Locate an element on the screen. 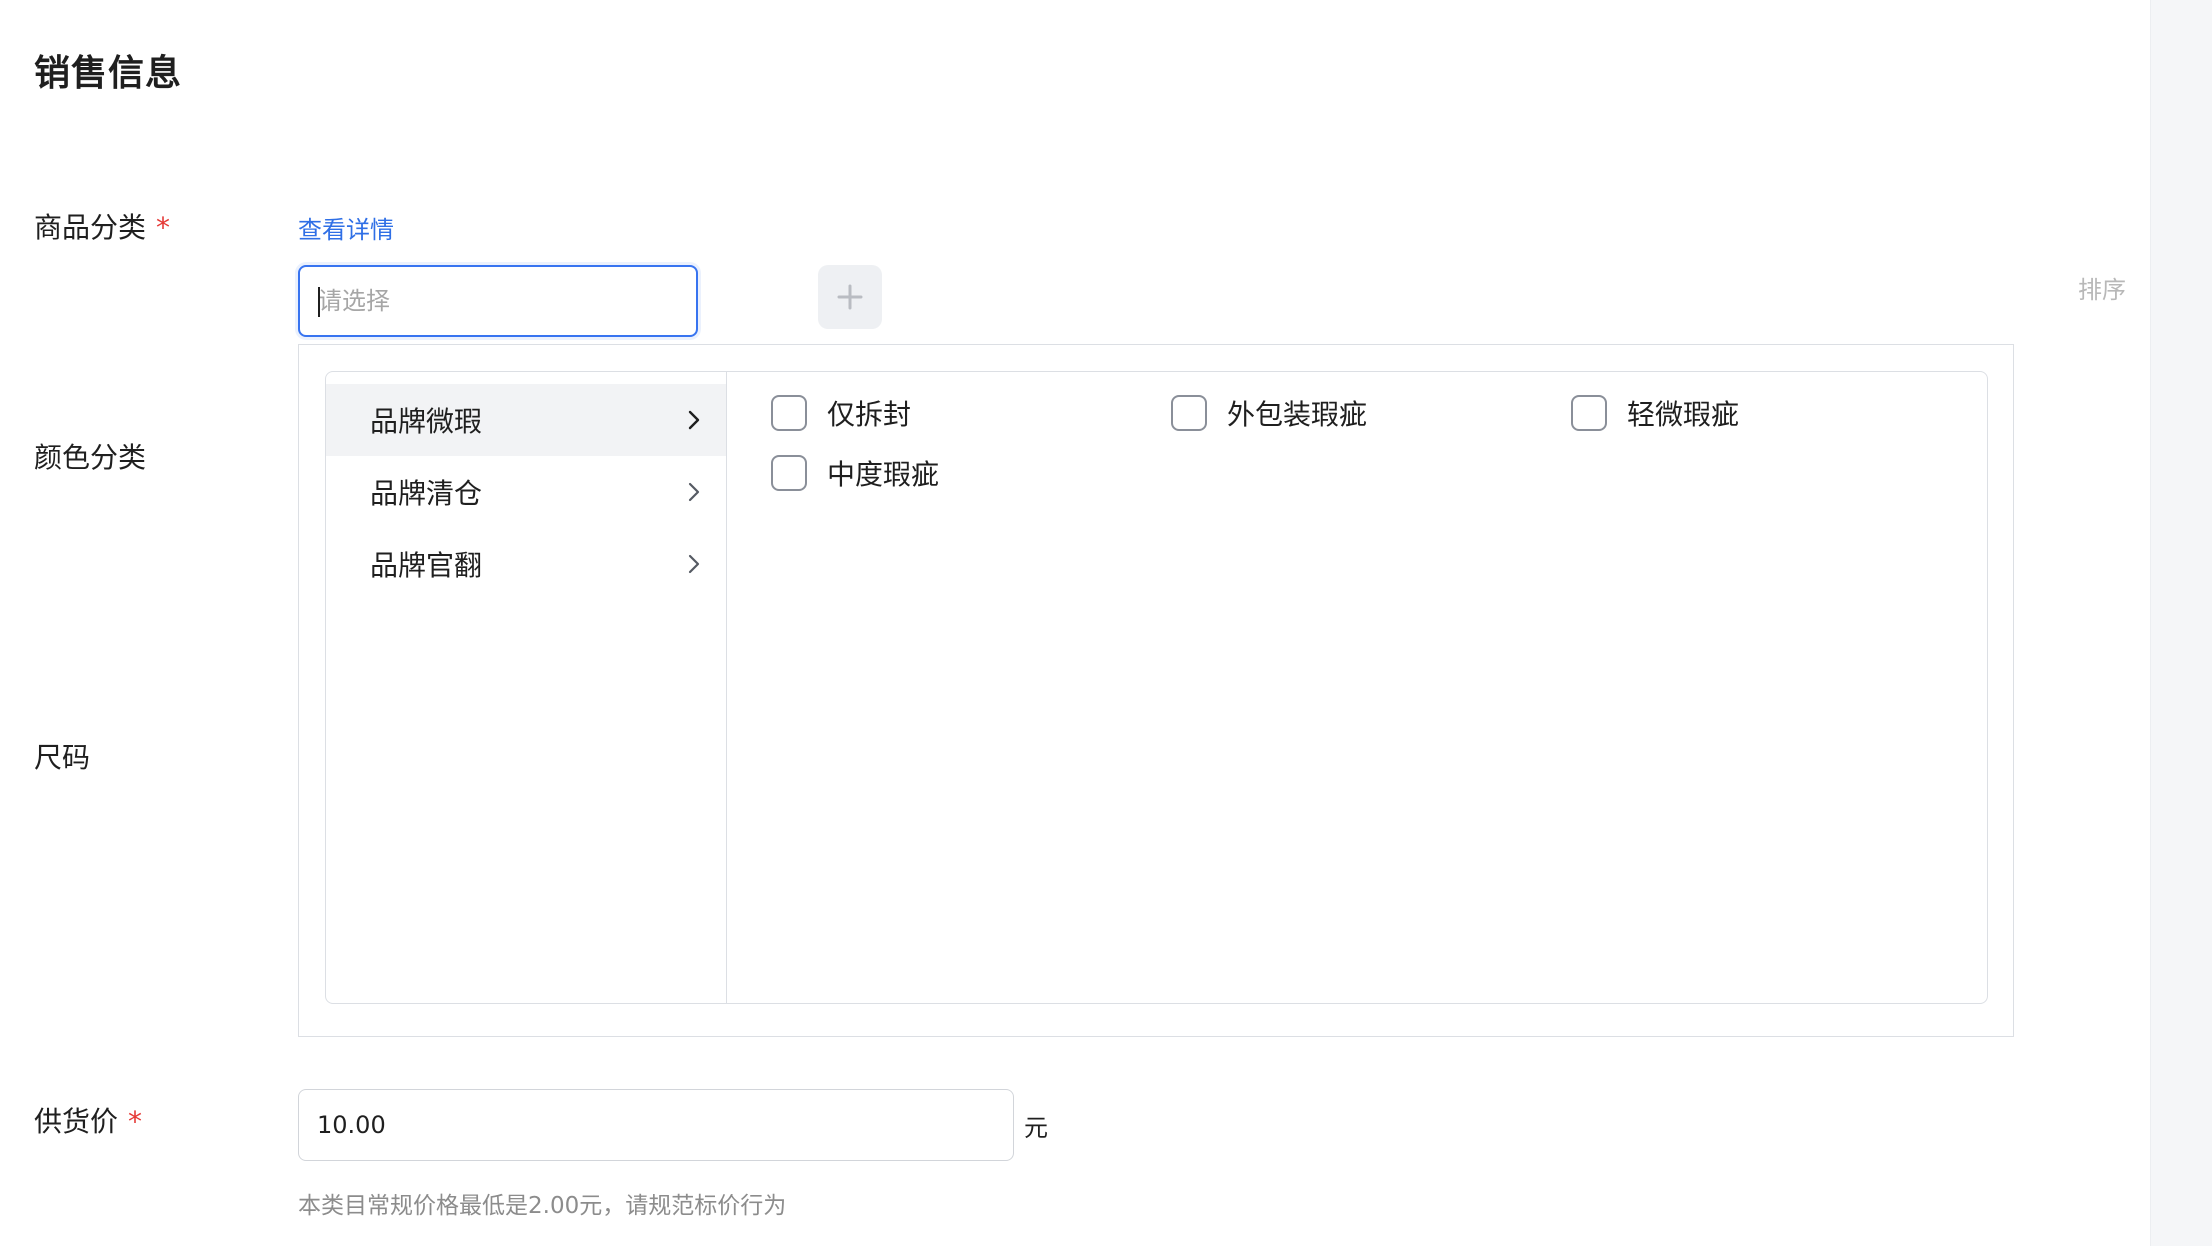 This screenshot has height=1246, width=2212. text-caret is located at coordinates (319, 302).